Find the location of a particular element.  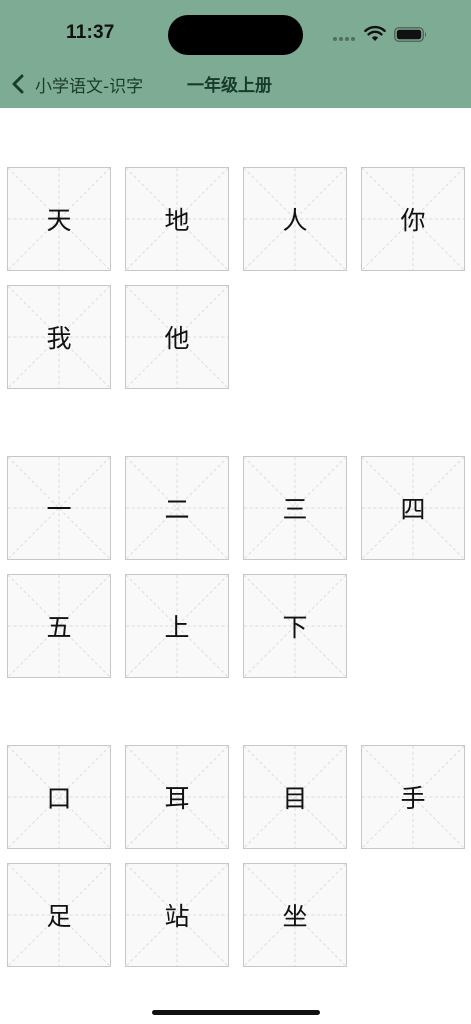

top-bar: 11:37 小学语文-识字 一年级上册 is located at coordinates (235, 54).